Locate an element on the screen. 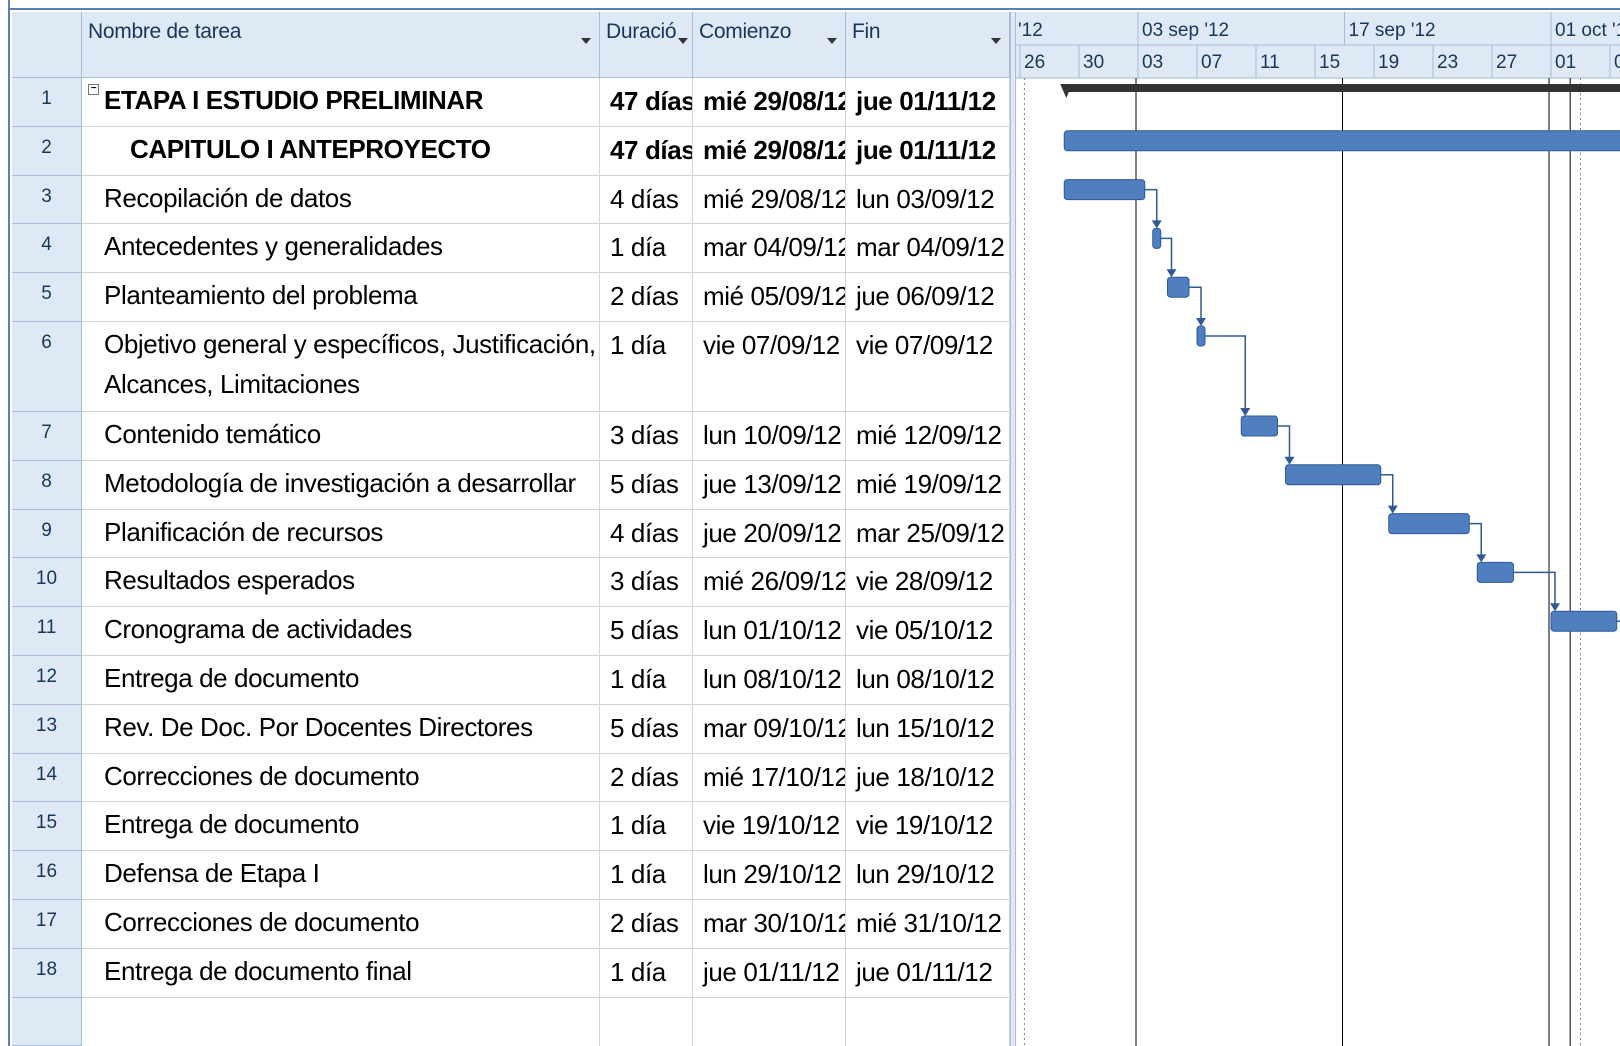 The image size is (1620, 1046). task-start-cell: jue 20/09/12 is located at coordinates (769, 534).